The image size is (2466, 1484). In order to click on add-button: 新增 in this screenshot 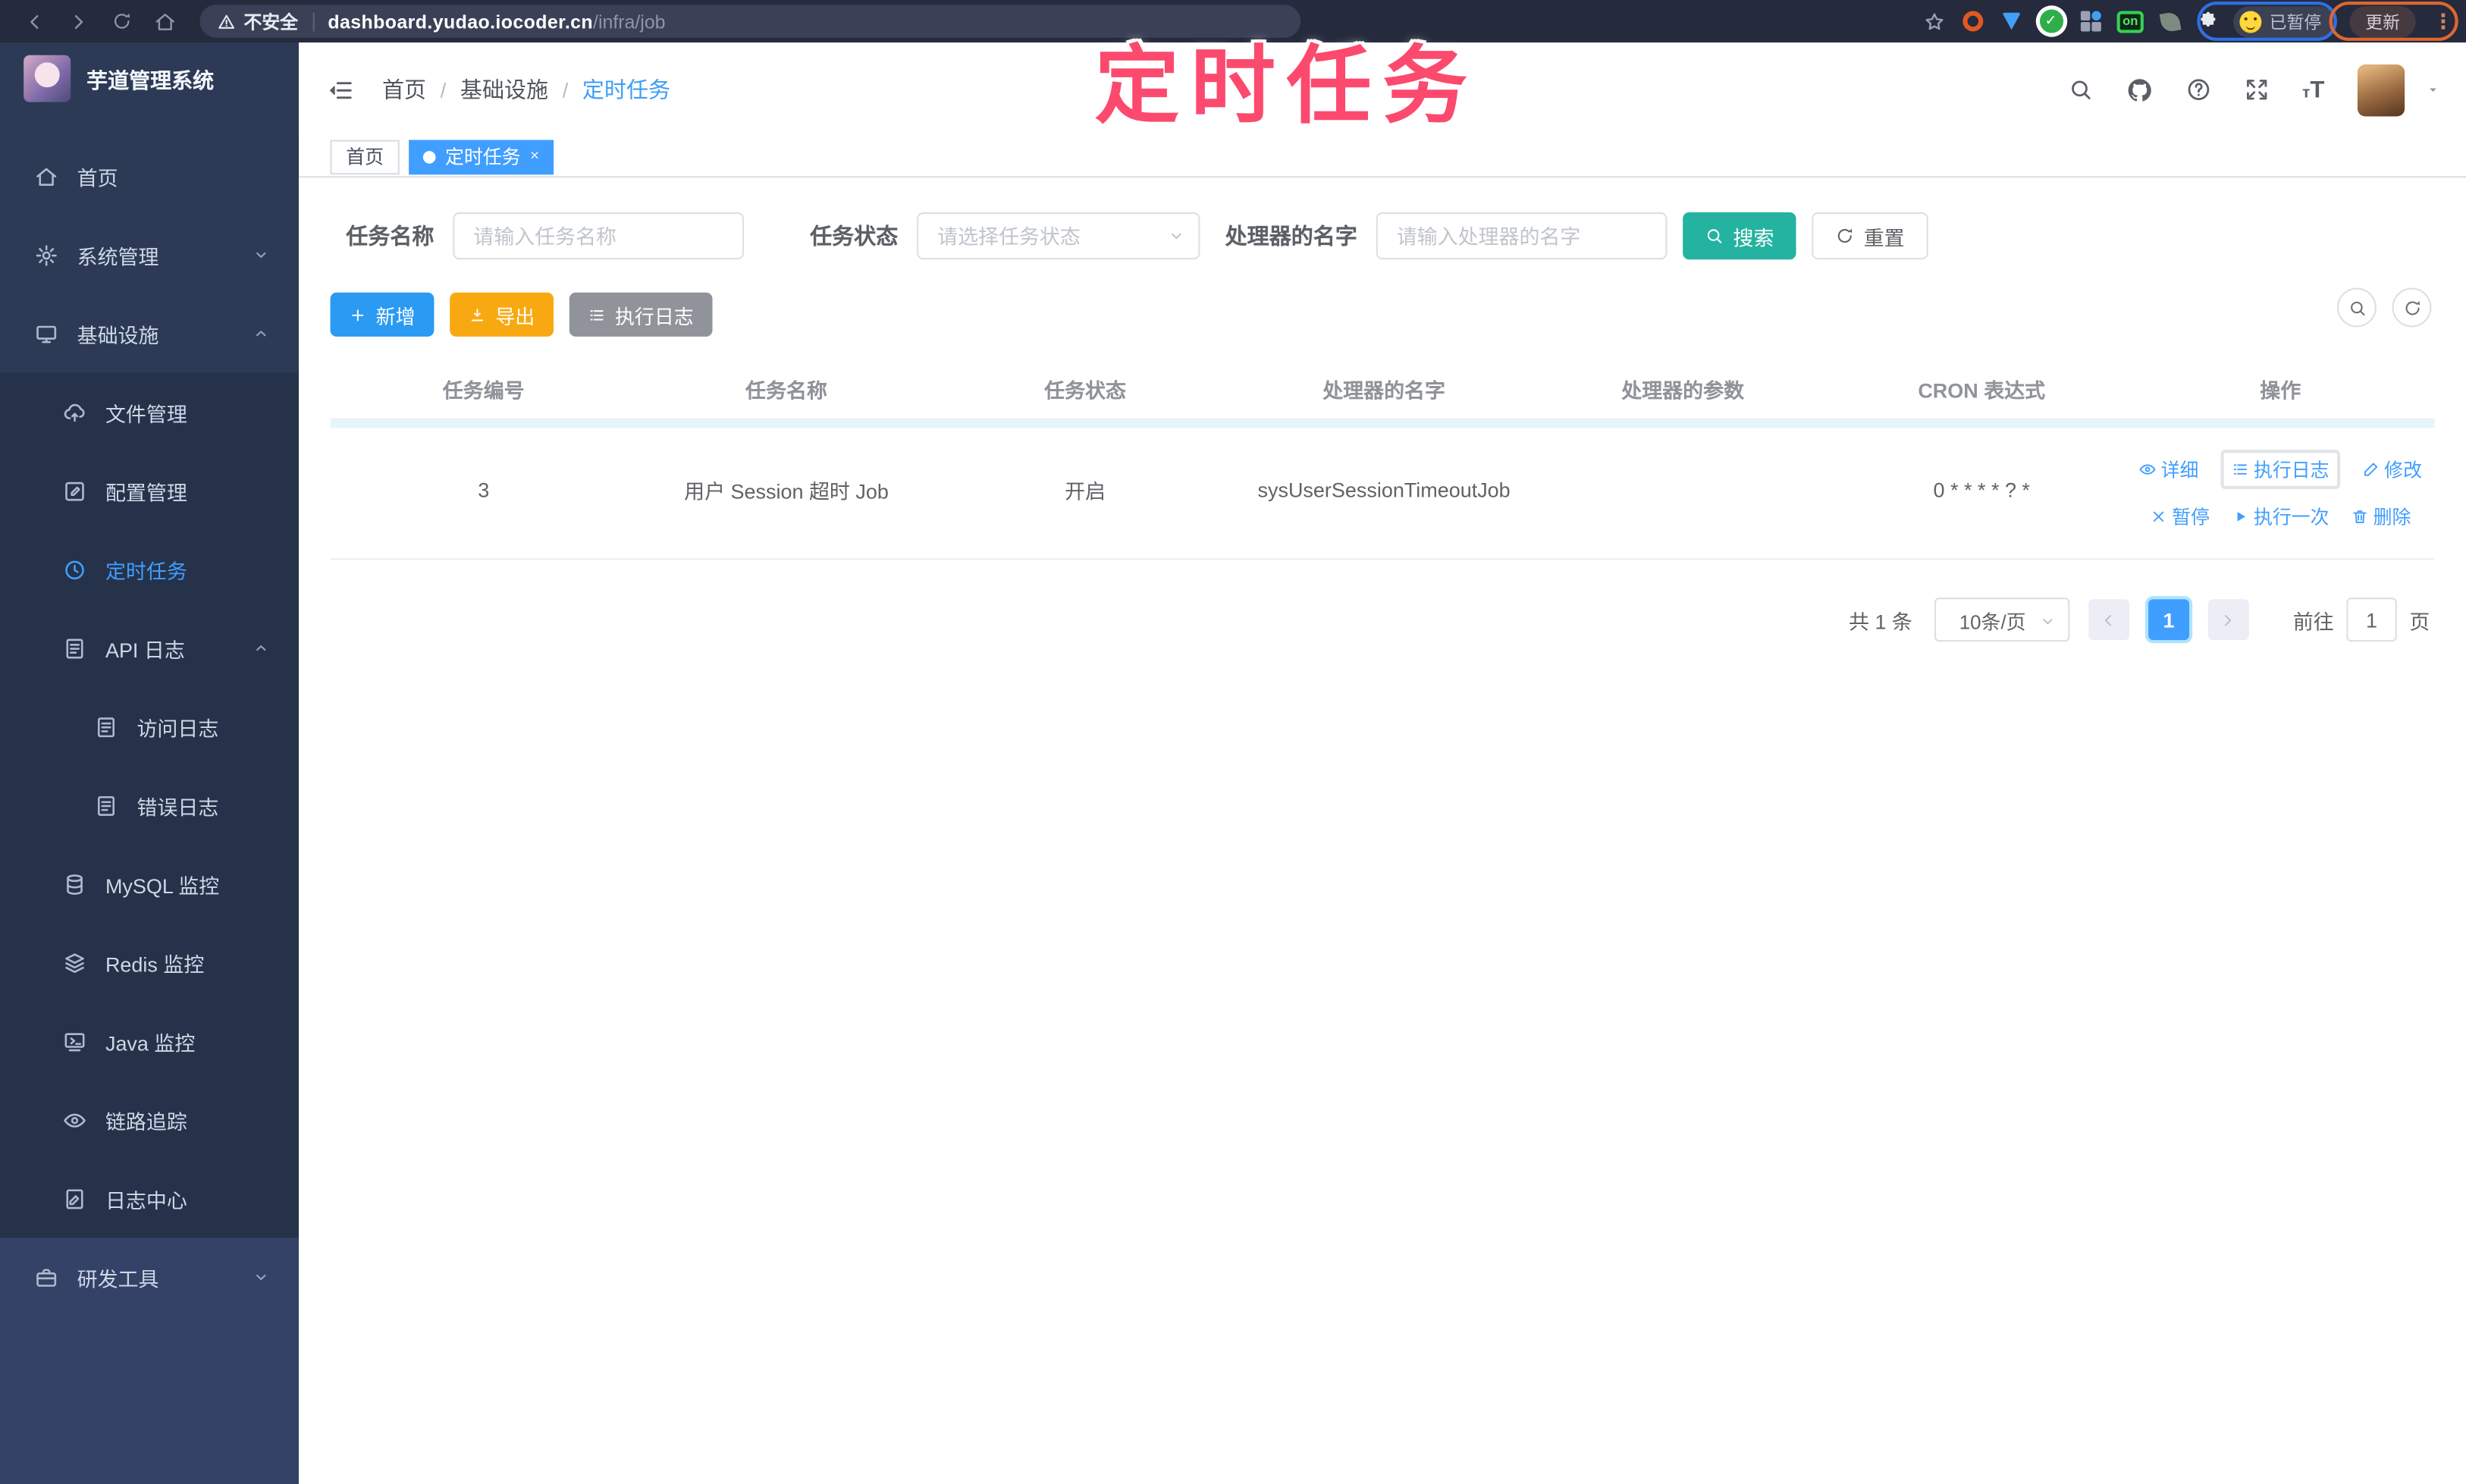, I will do `click(383, 315)`.